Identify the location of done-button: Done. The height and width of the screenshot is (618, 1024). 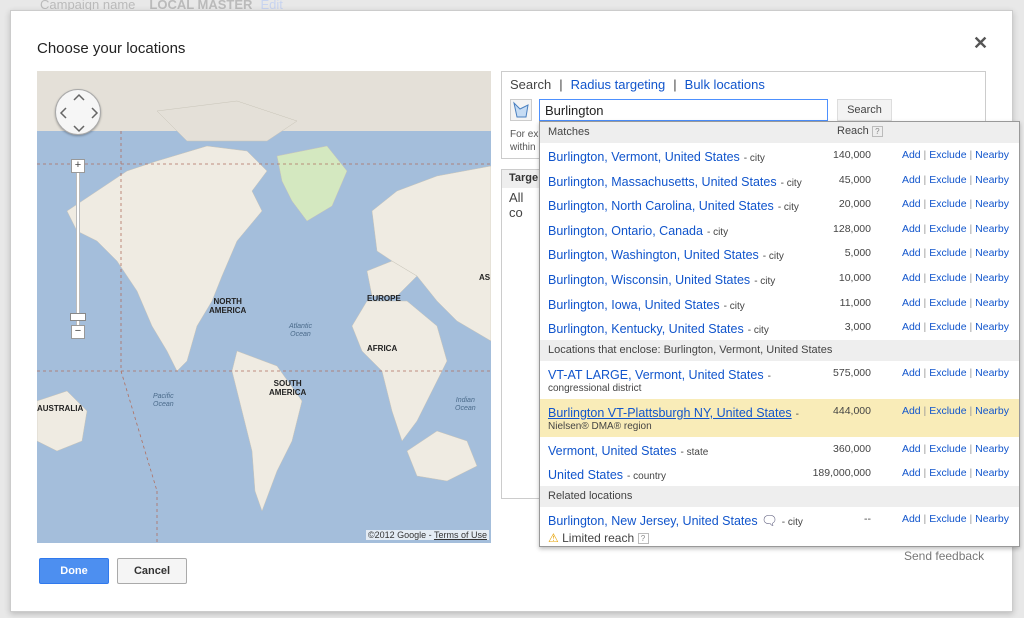
(74, 571).